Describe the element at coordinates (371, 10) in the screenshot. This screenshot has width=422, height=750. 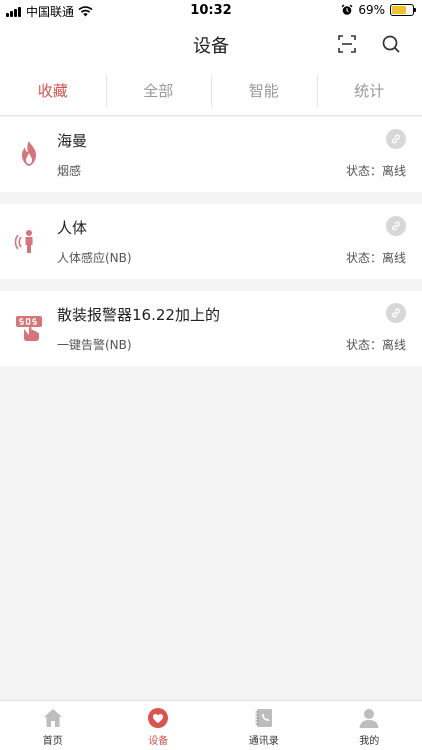
I see `battery-percent: 69%` at that location.